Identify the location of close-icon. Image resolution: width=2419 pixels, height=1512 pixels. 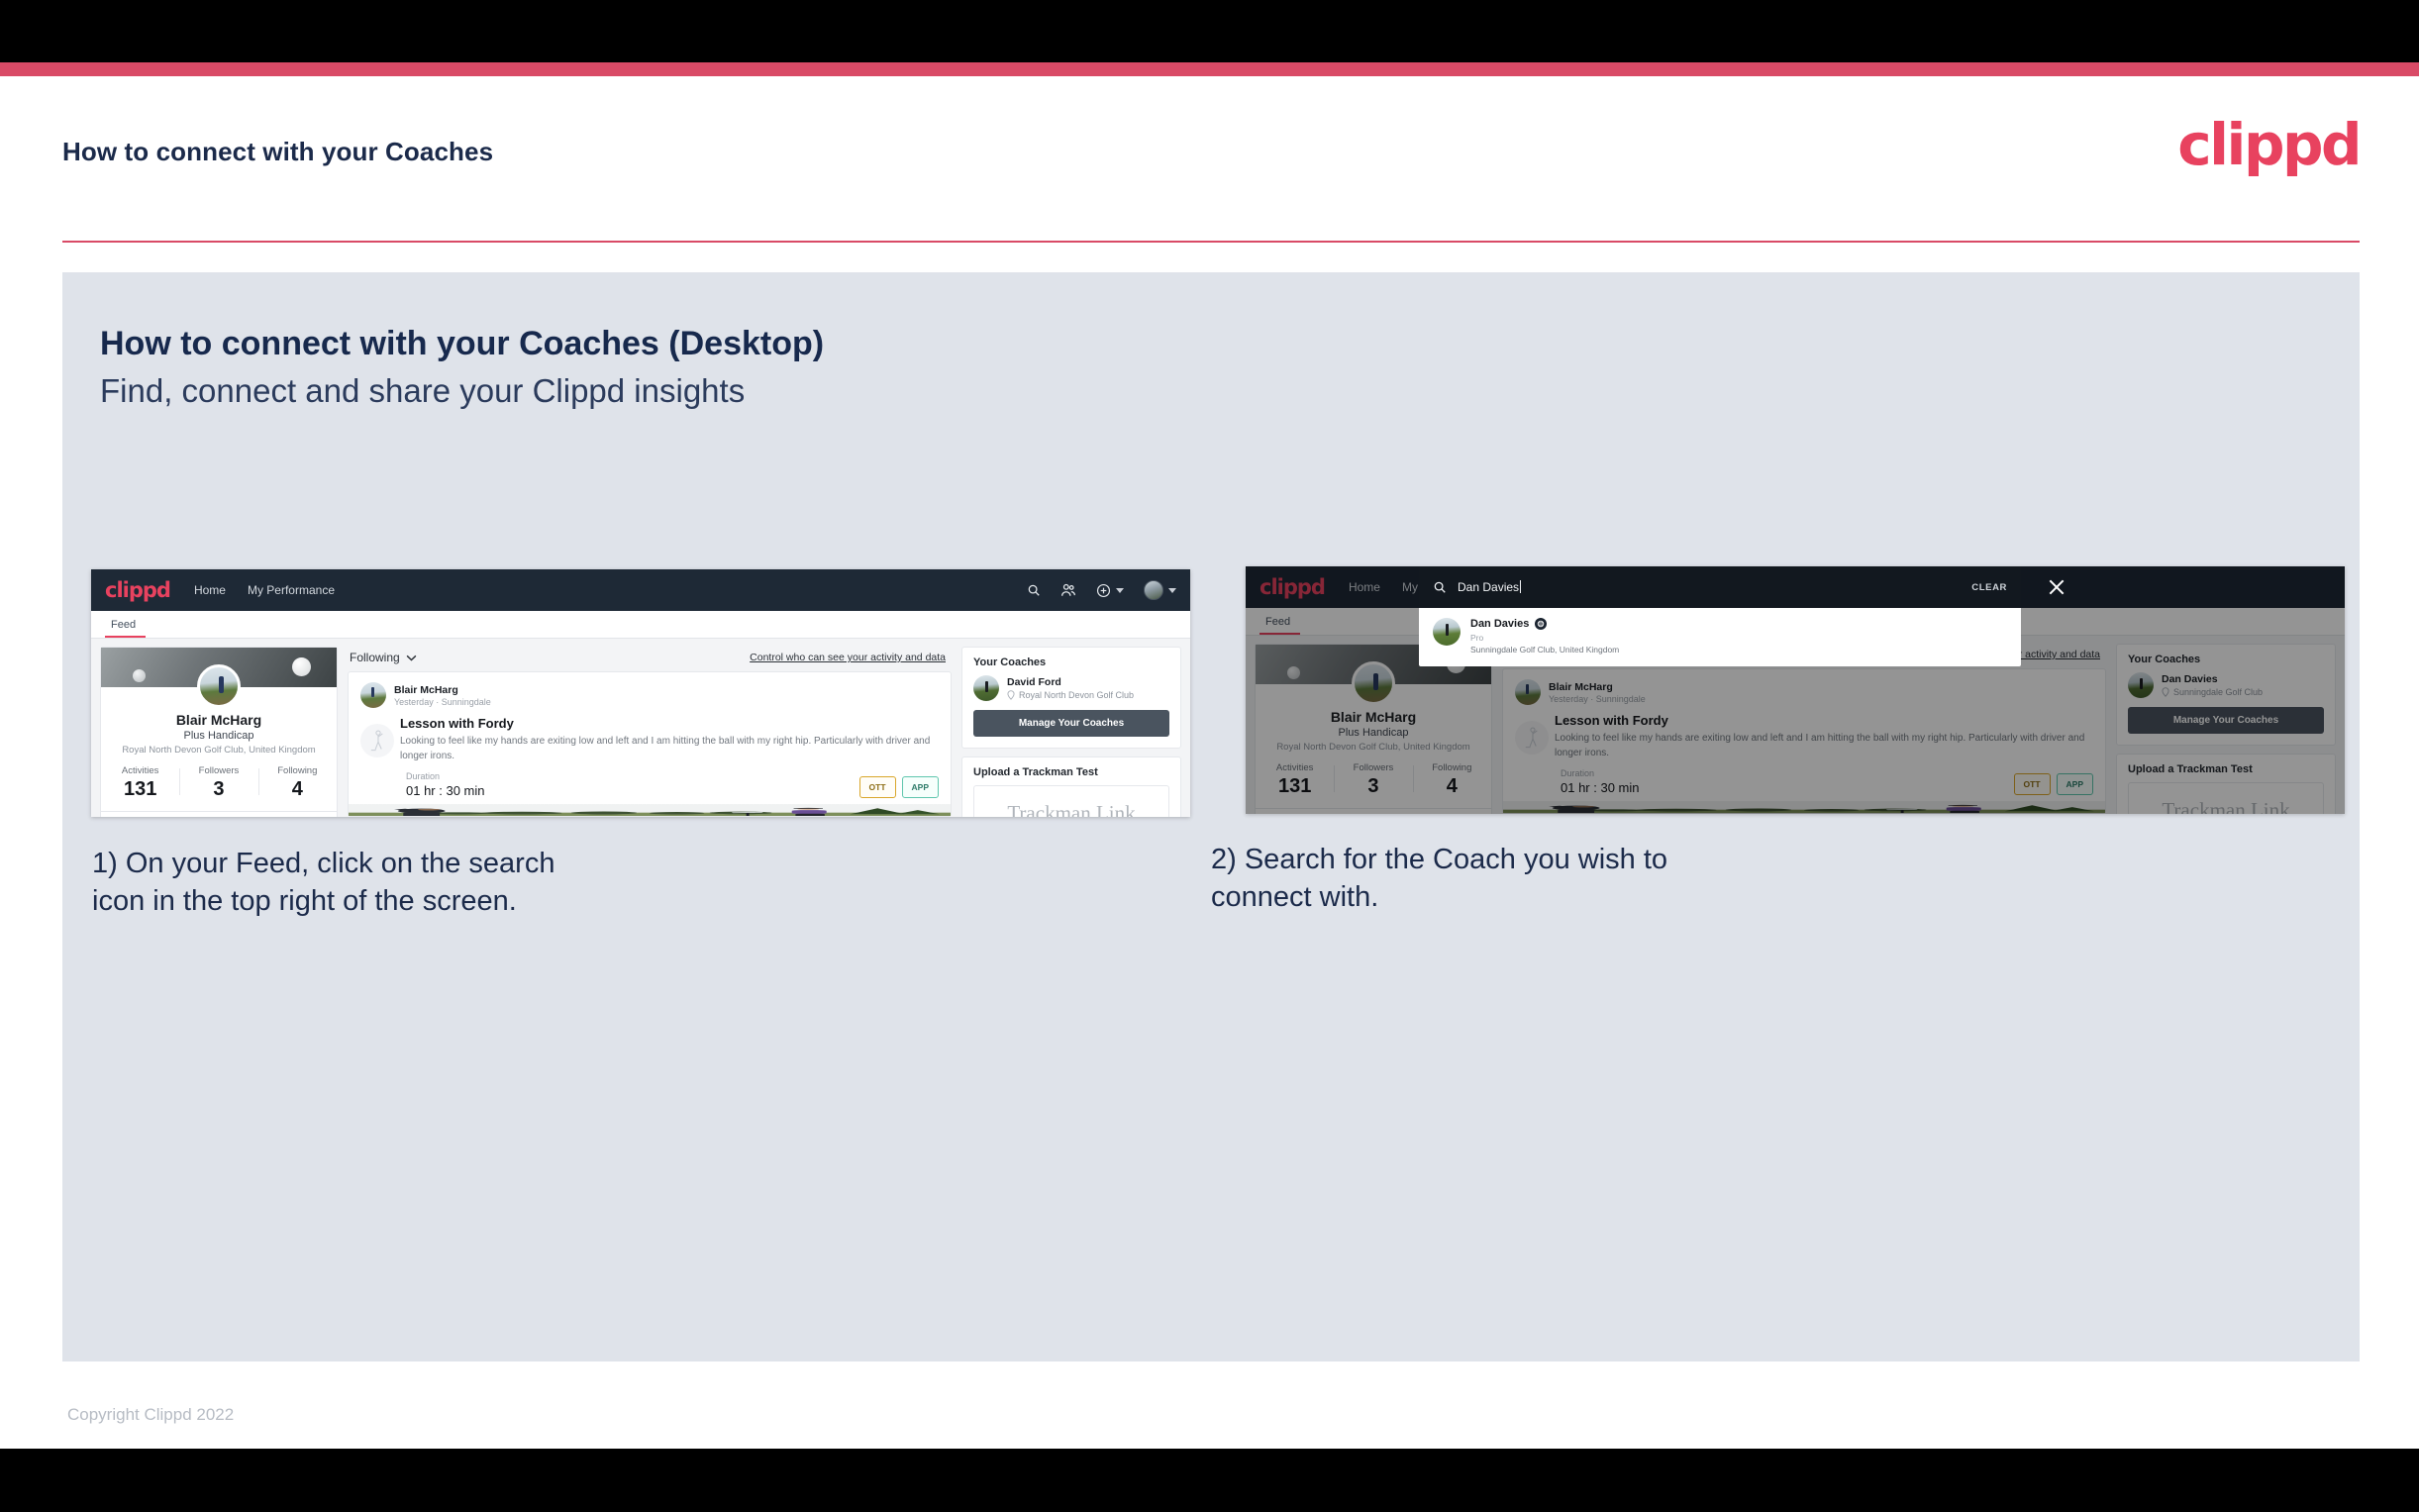
(2057, 587).